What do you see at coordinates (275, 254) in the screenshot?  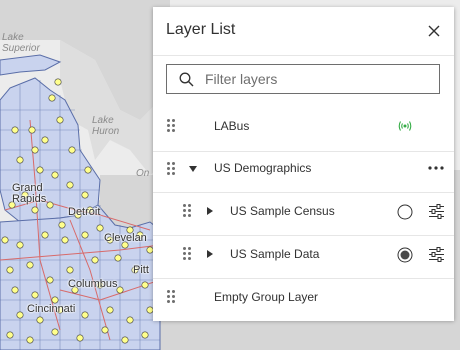 I see `layer-label: US Sample Data` at bounding box center [275, 254].